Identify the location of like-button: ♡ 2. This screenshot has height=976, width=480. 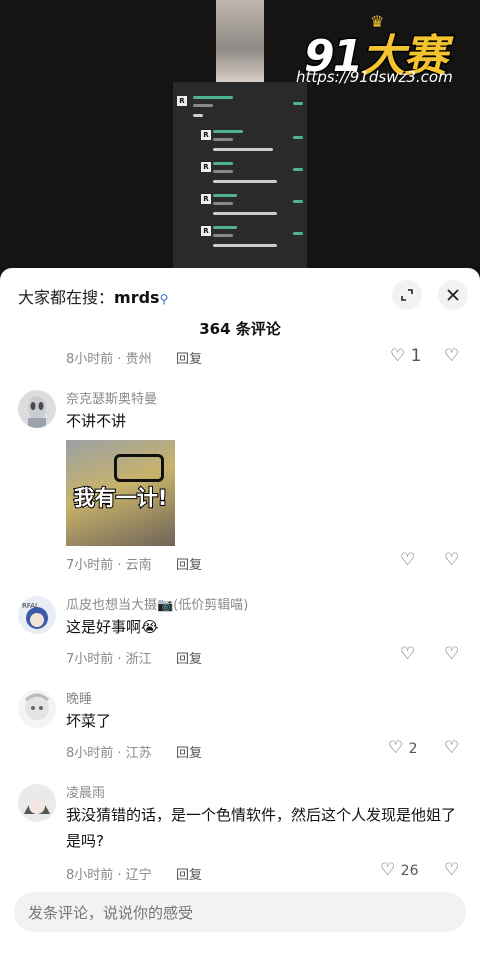
(403, 748).